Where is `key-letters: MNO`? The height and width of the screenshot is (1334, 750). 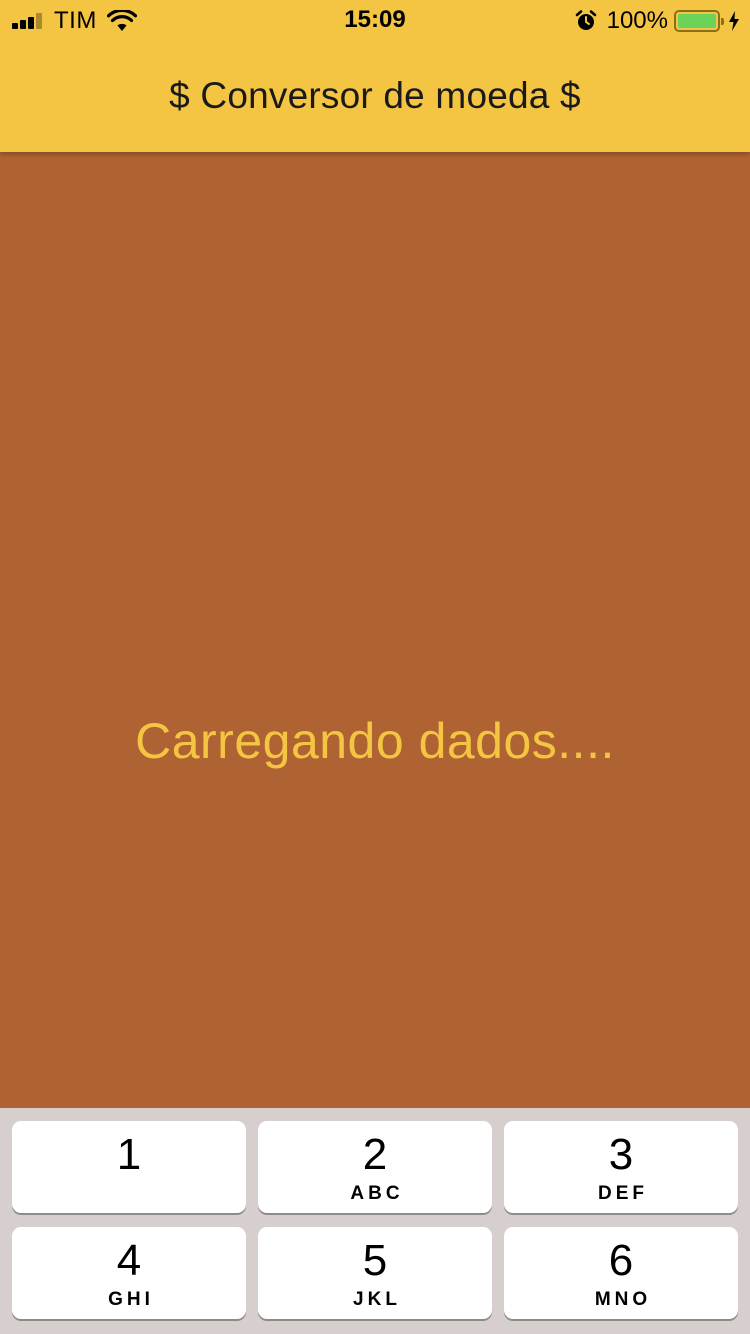 key-letters: MNO is located at coordinates (623, 1299).